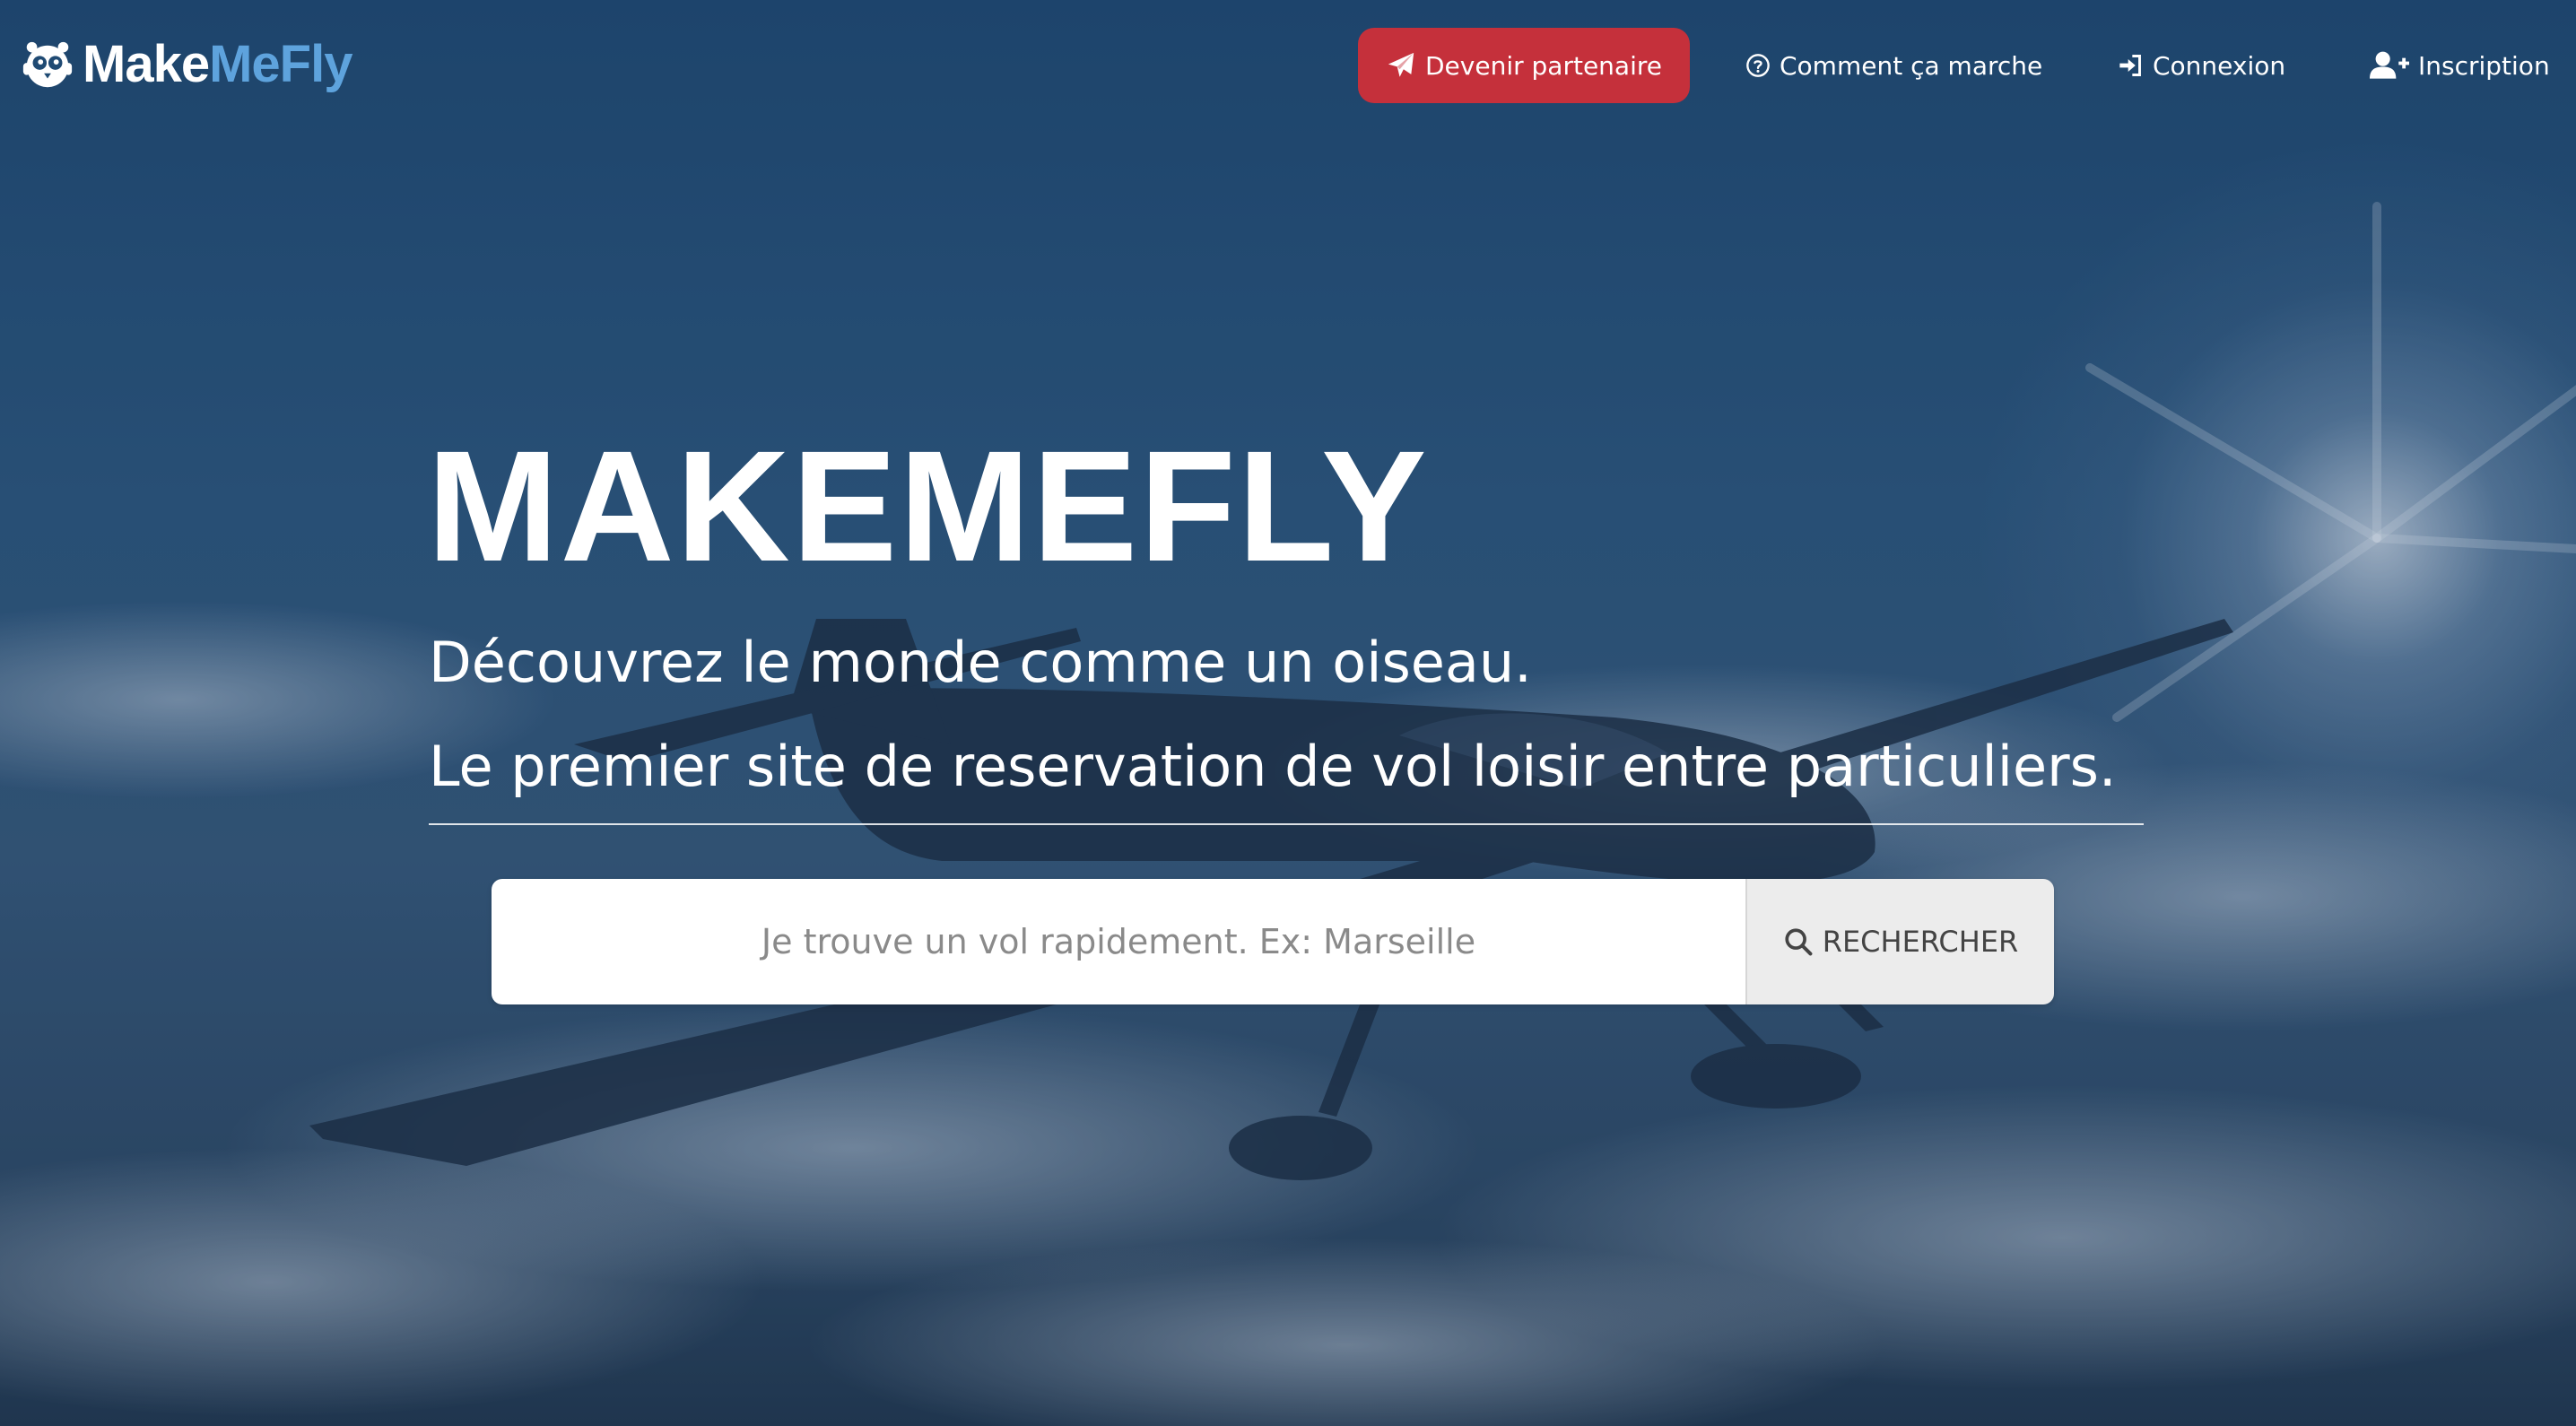 This screenshot has height=1426, width=2576. I want to click on search-input, so click(1118, 941).